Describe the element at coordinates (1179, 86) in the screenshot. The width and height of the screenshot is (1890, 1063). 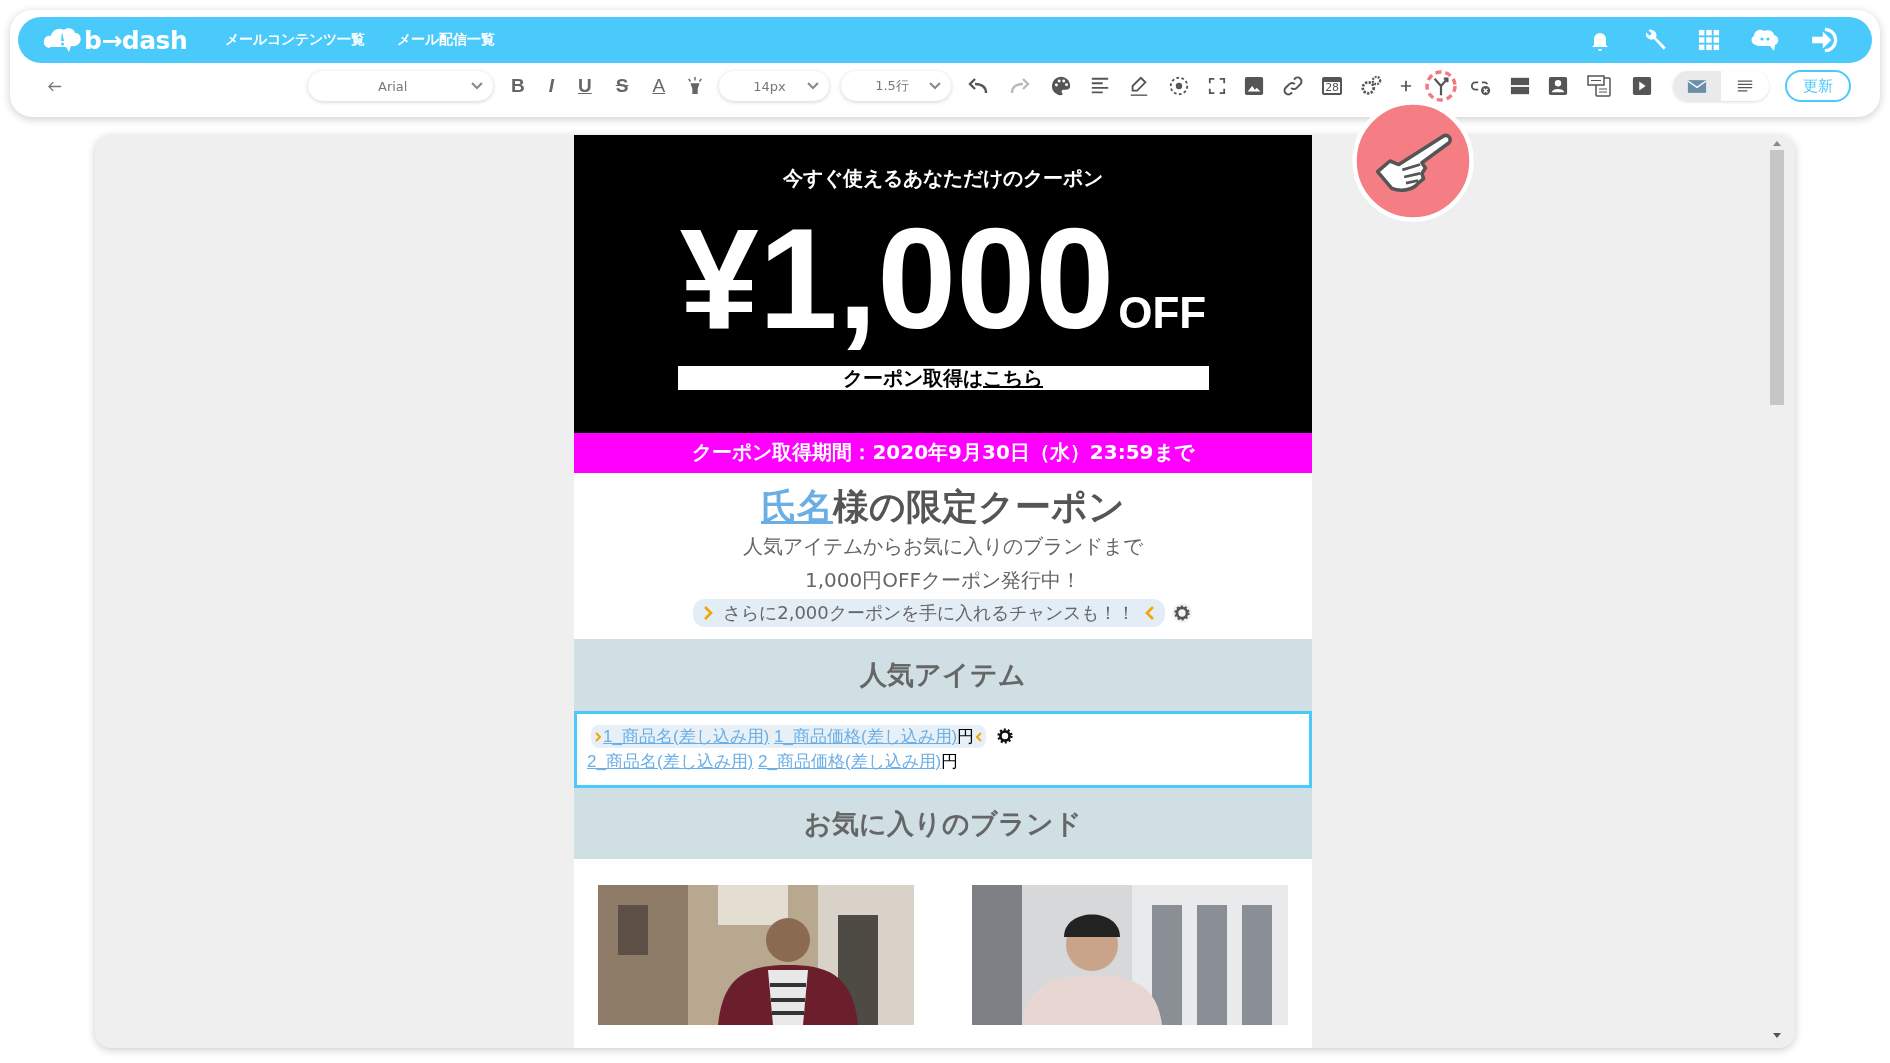
I see `dashed-circle-icon` at that location.